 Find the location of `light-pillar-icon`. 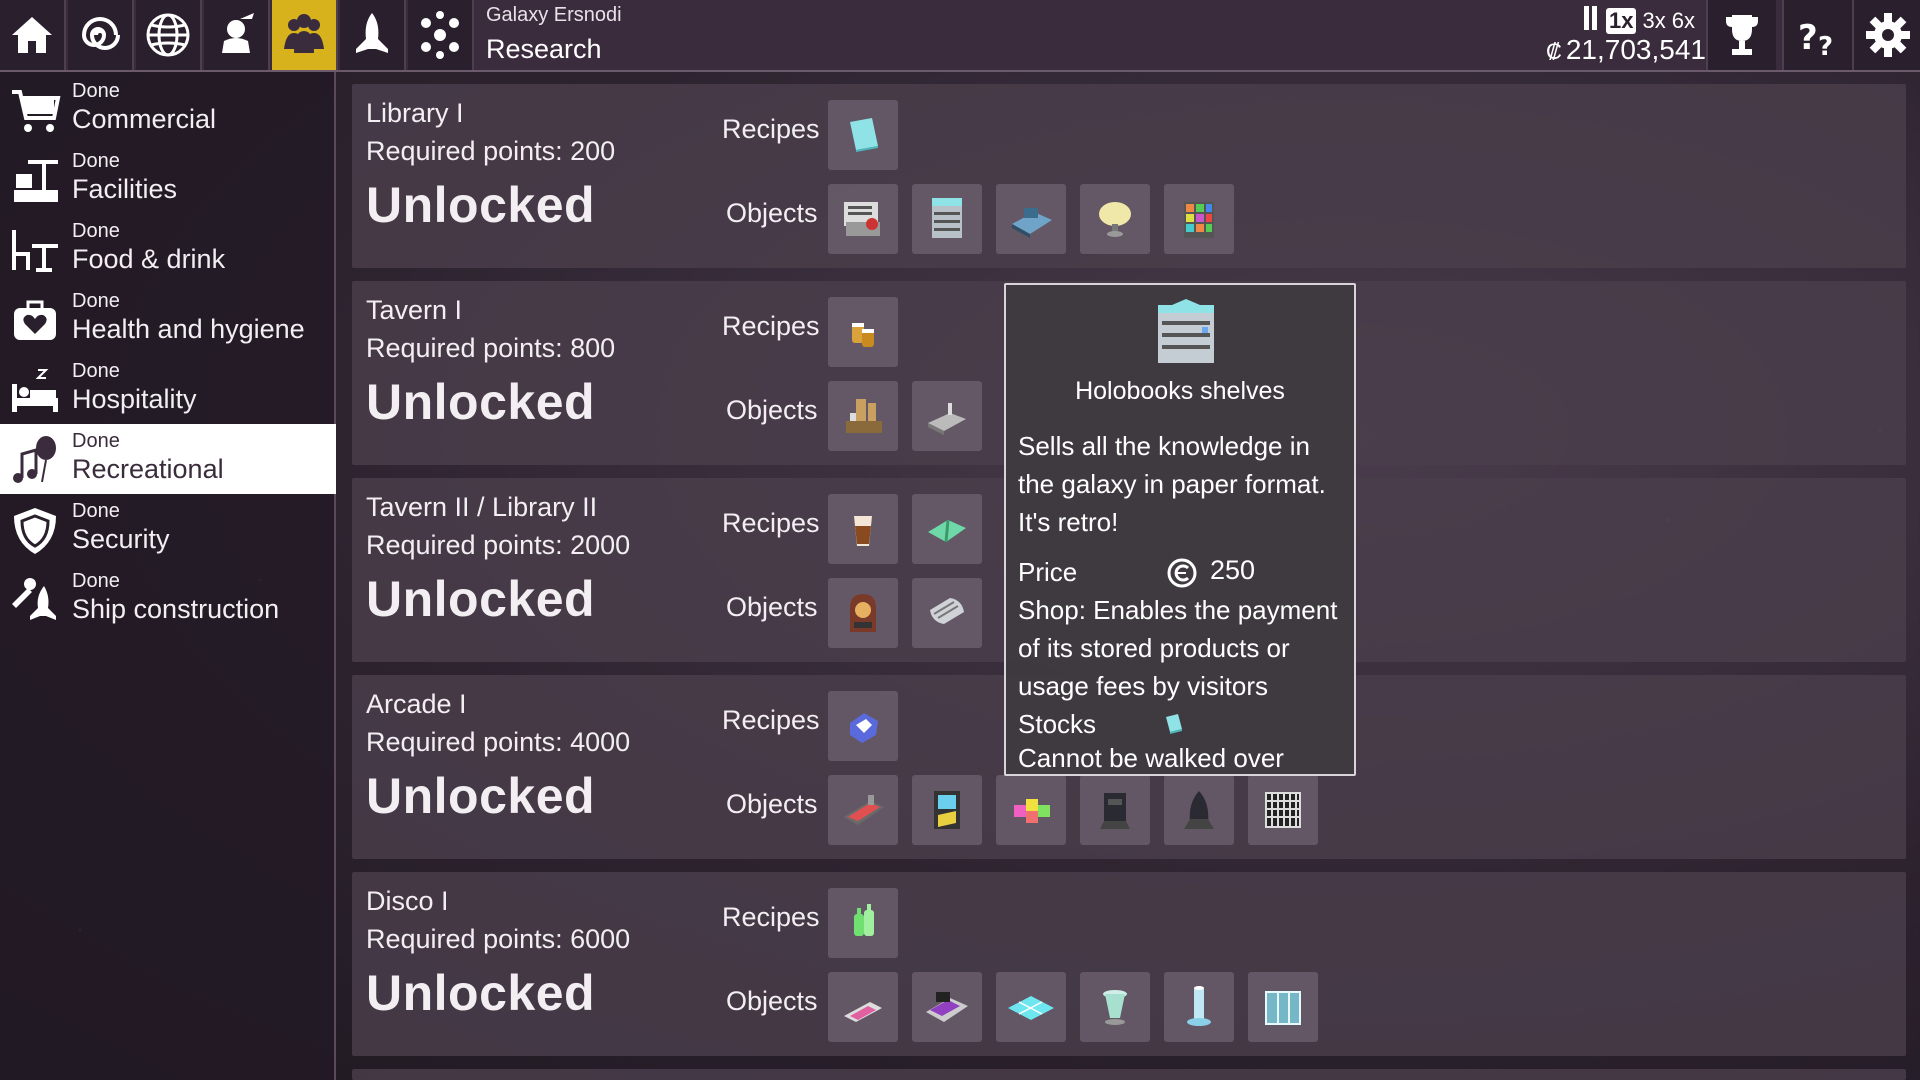

light-pillar-icon is located at coordinates (1199, 1007).